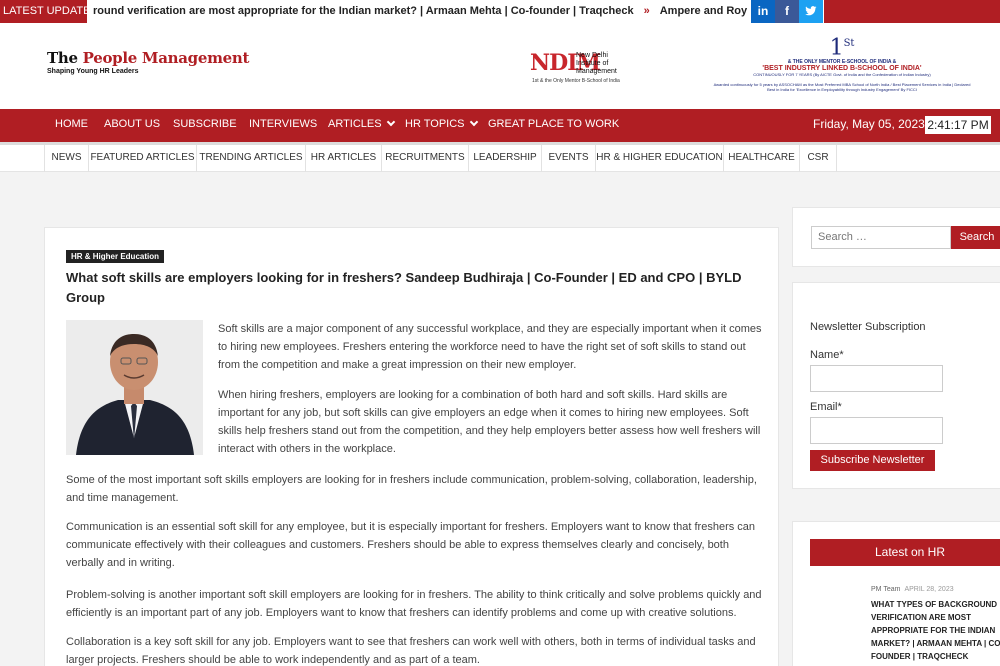 Image resolution: width=1000 pixels, height=666 pixels. Describe the element at coordinates (115, 256) in the screenshot. I see `category-badge: HR & Higher Education` at that location.